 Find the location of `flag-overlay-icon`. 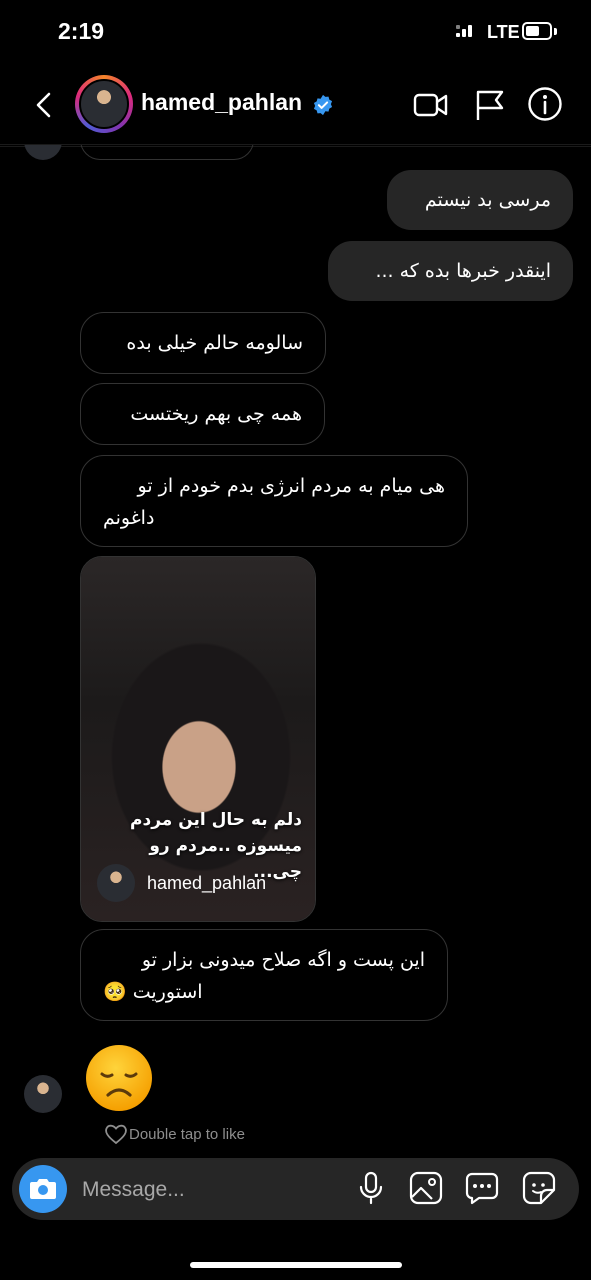

flag-overlay-icon is located at coordinates (490, 105).